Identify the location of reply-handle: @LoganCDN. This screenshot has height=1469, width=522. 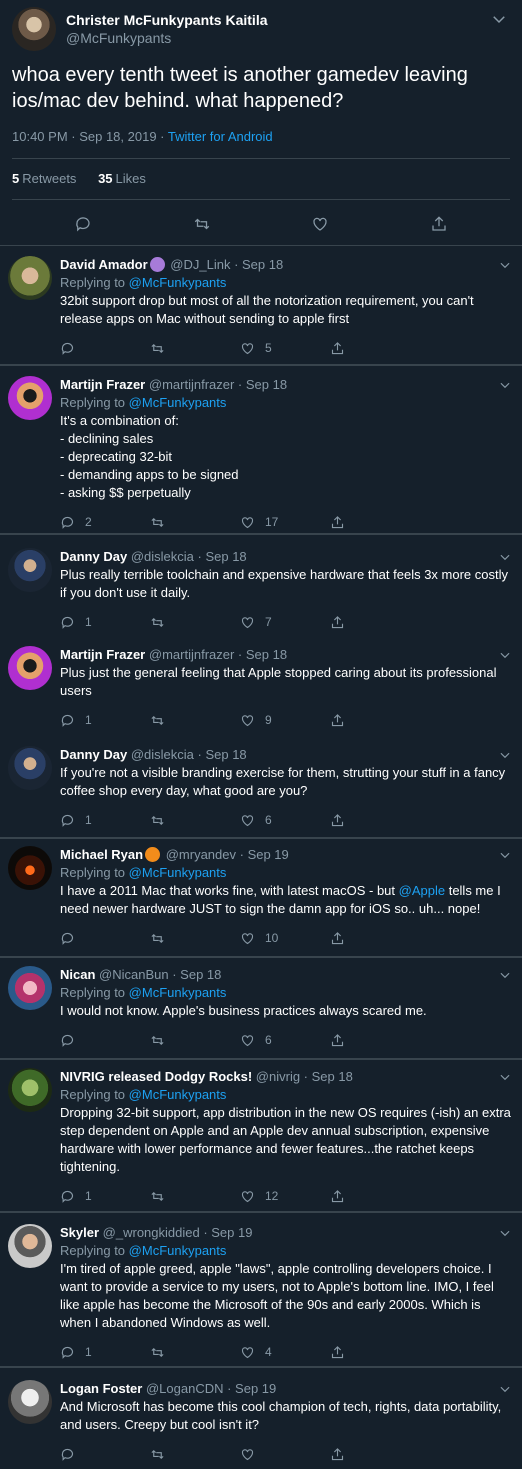
(185, 1388).